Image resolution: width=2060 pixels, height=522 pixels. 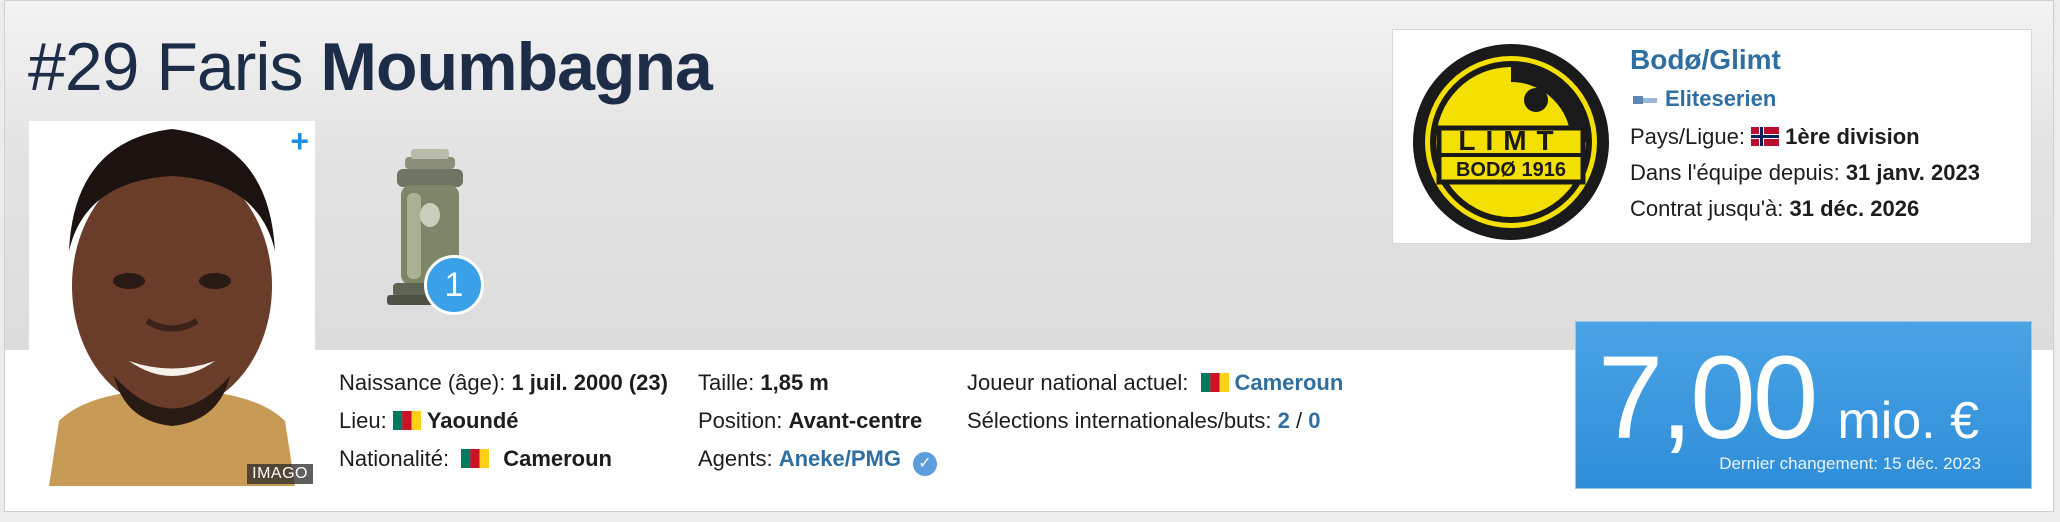 I want to click on height-row: Taille: 1,85 m, so click(x=763, y=383).